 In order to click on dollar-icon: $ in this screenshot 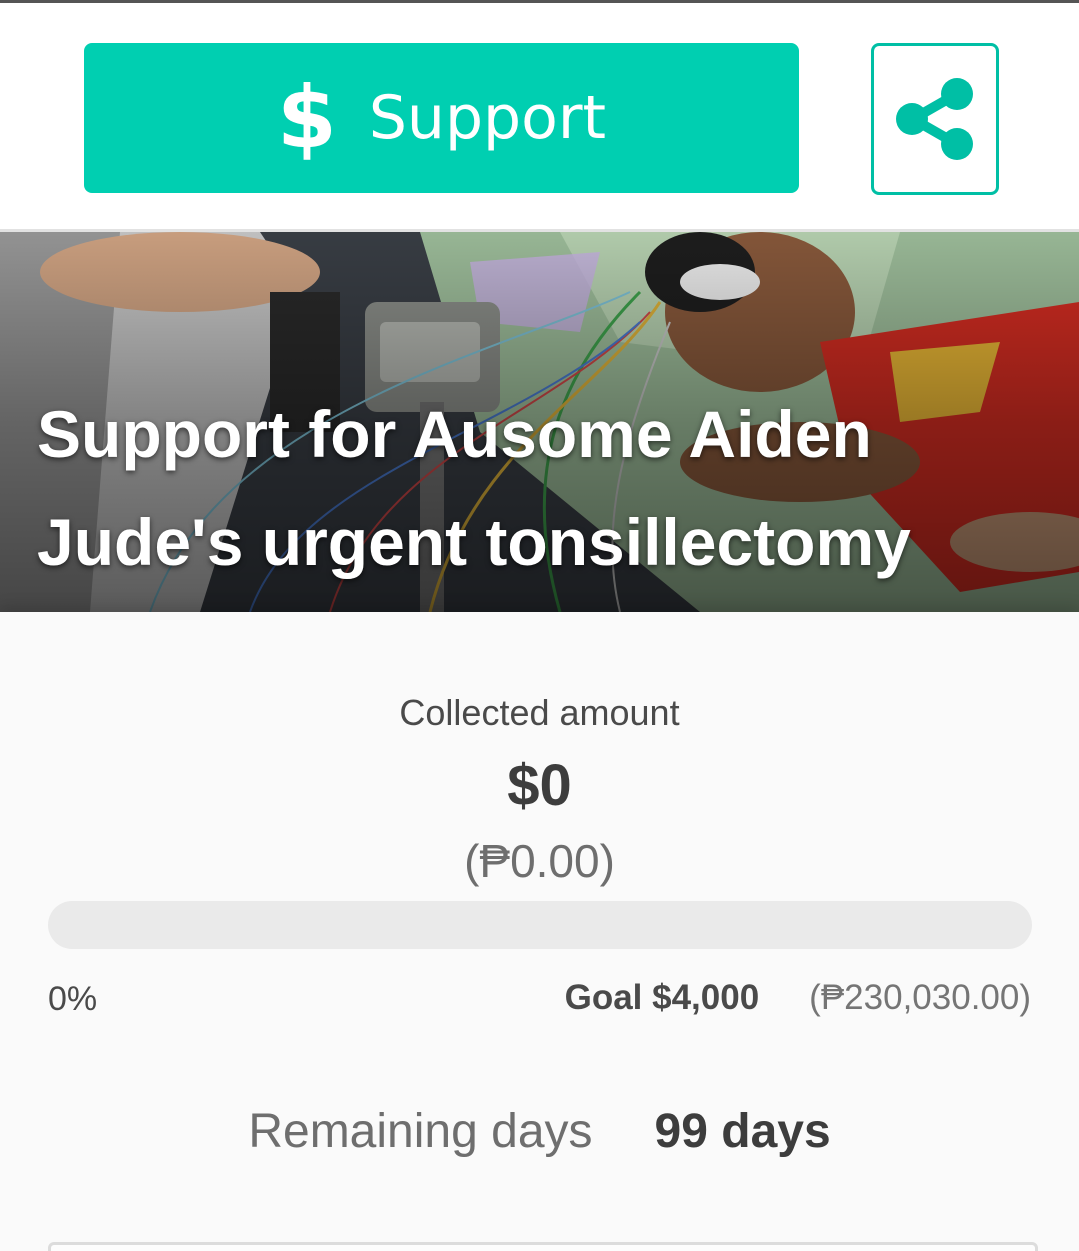, I will do `click(306, 118)`.